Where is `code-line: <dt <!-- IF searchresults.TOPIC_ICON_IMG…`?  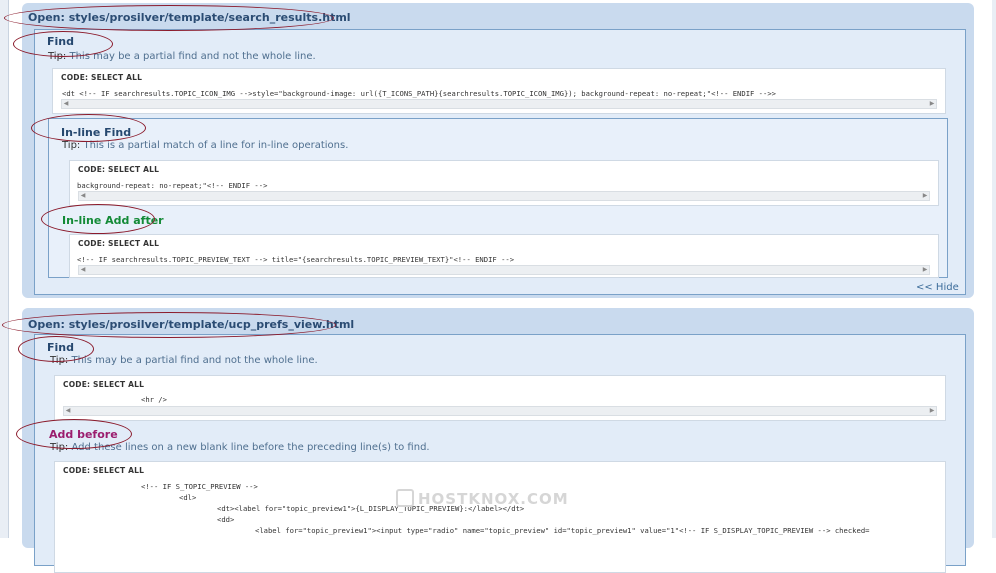
code-line: <dt <!-- IF searchresults.TOPIC_ICON_IMG… is located at coordinates (419, 93).